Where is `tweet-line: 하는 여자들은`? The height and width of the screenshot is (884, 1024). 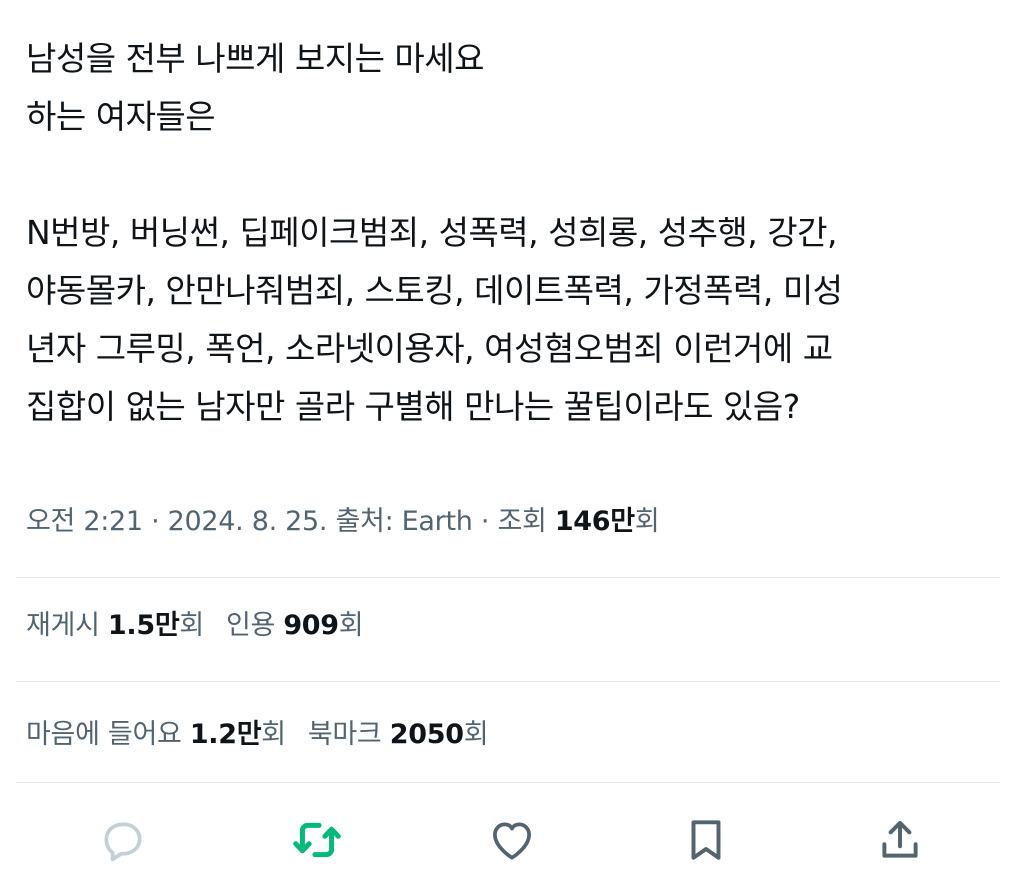
tweet-line: 하는 여자들은 is located at coordinates (121, 116).